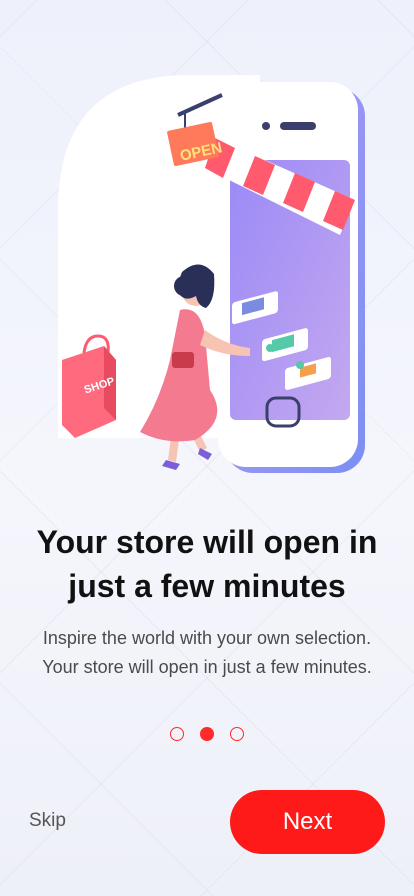  What do you see at coordinates (307, 822) in the screenshot?
I see `next-button: Next` at bounding box center [307, 822].